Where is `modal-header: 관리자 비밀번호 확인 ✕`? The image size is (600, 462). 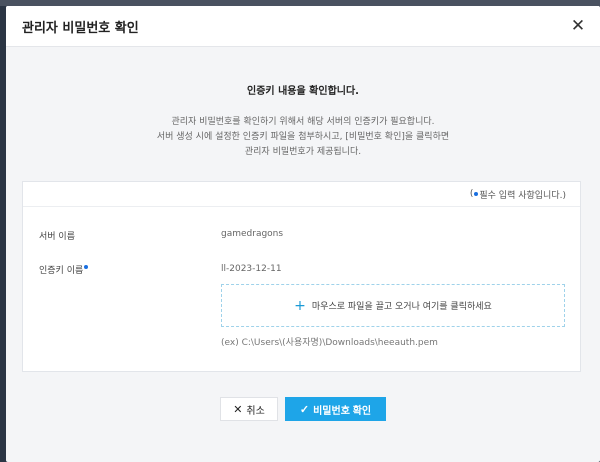 modal-header: 관리자 비밀번호 확인 ✕ is located at coordinates (303, 26).